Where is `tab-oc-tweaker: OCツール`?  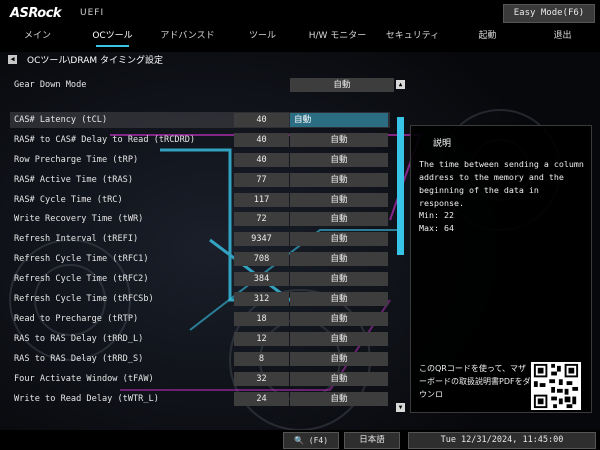 tab-oc-tweaker: OCツール is located at coordinates (112, 38).